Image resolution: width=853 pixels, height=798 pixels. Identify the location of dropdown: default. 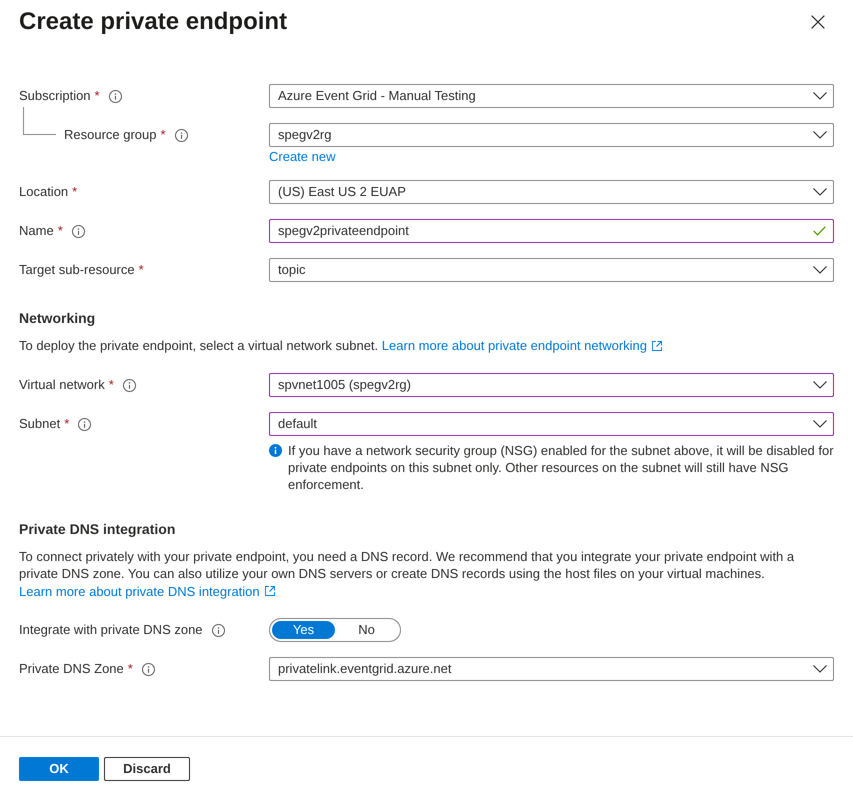
(551, 424).